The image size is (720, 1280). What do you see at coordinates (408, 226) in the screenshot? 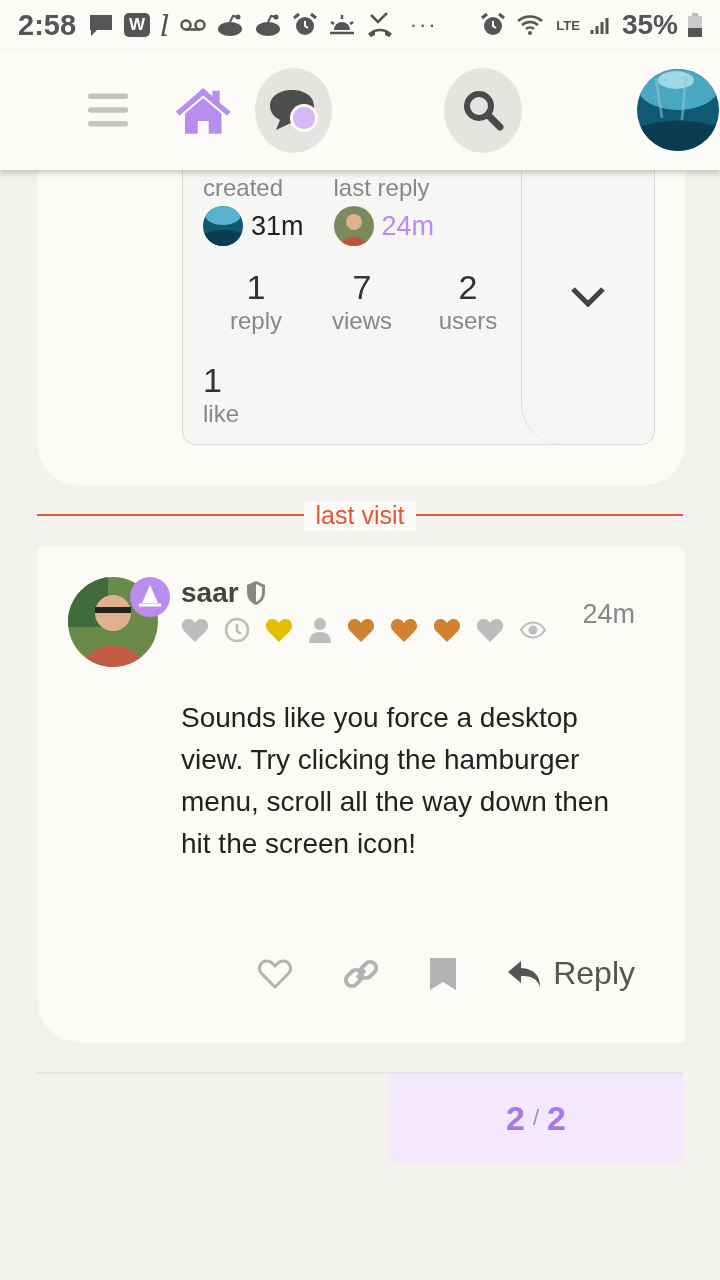
I see `last-reply-time: 24m` at bounding box center [408, 226].